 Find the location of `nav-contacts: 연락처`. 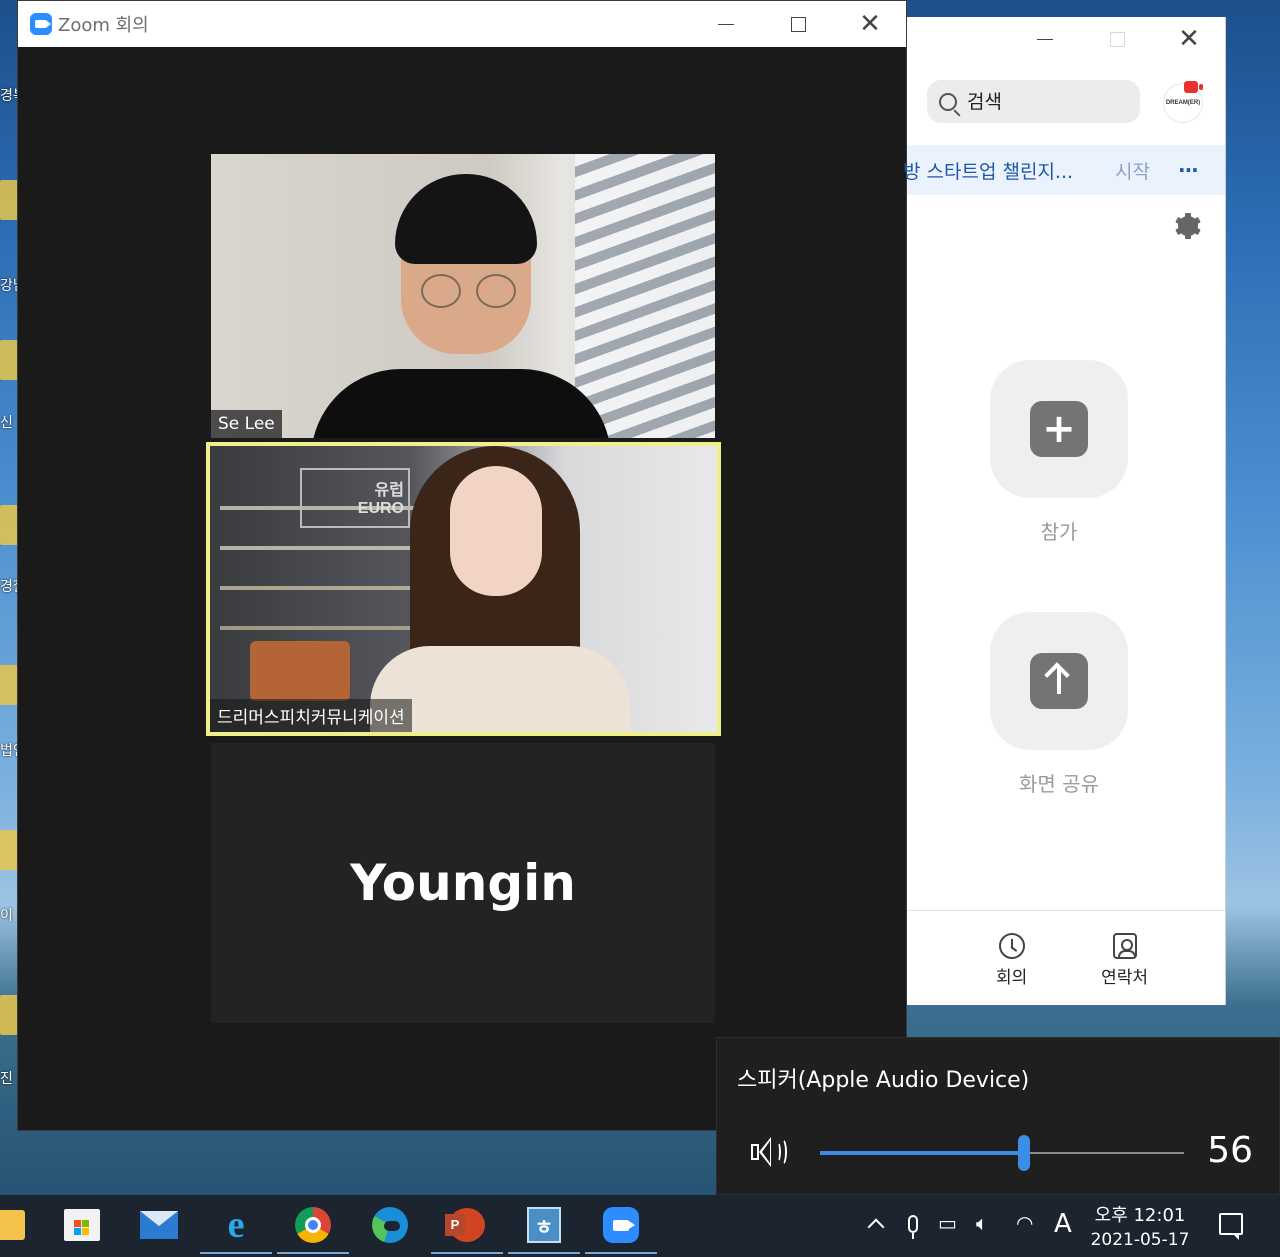

nav-contacts: 연락처 is located at coordinates (1124, 969).